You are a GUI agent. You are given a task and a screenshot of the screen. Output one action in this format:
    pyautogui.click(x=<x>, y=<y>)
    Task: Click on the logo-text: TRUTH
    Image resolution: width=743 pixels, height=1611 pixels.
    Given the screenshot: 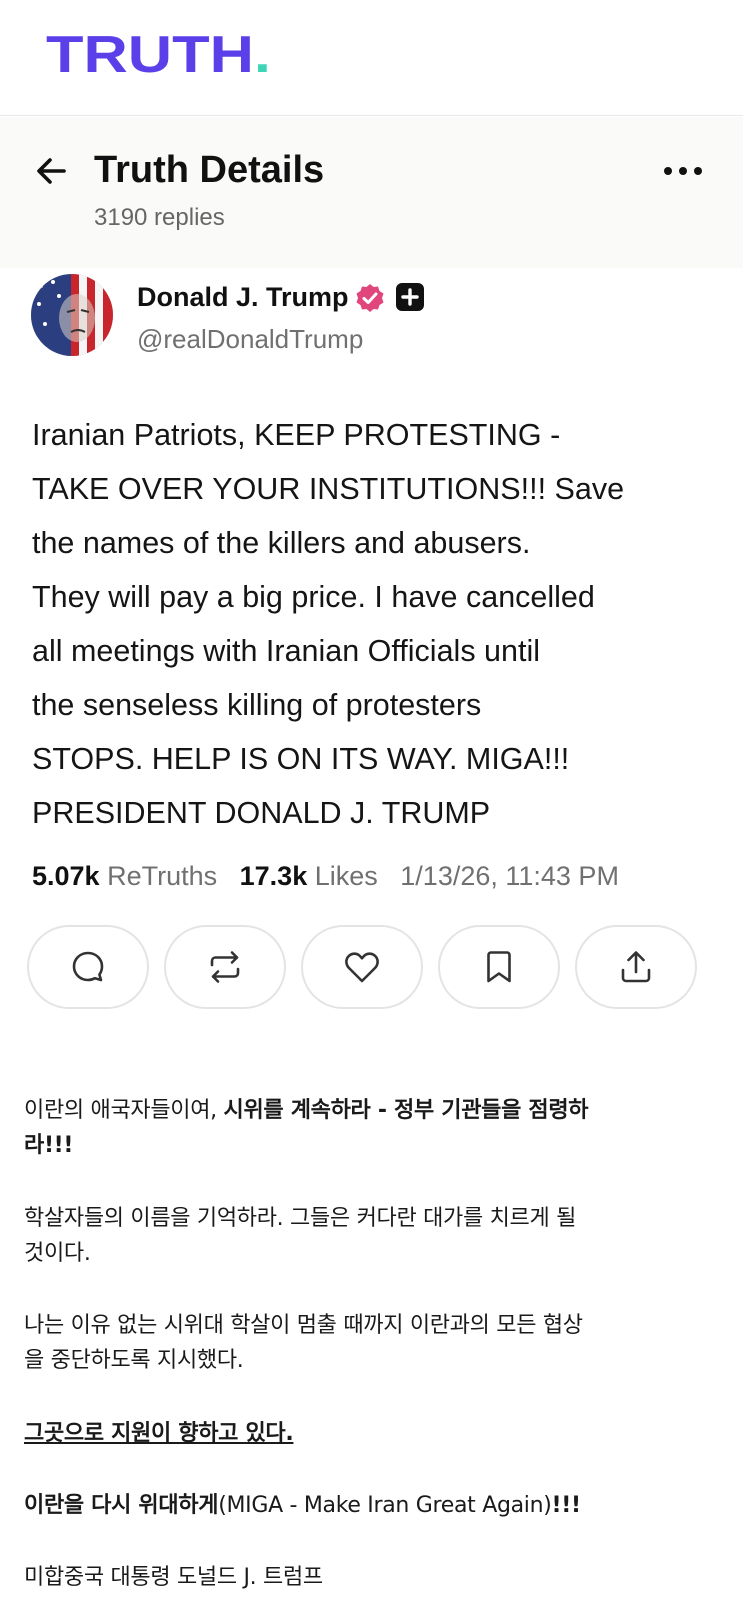 What is the action you would take?
    pyautogui.click(x=150, y=55)
    